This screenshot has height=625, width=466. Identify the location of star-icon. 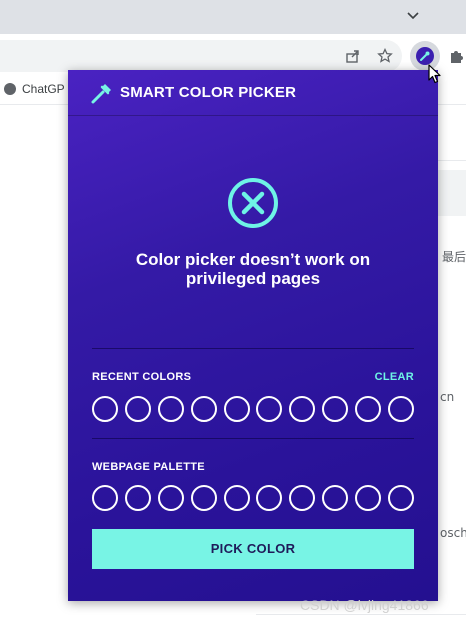
(385, 56).